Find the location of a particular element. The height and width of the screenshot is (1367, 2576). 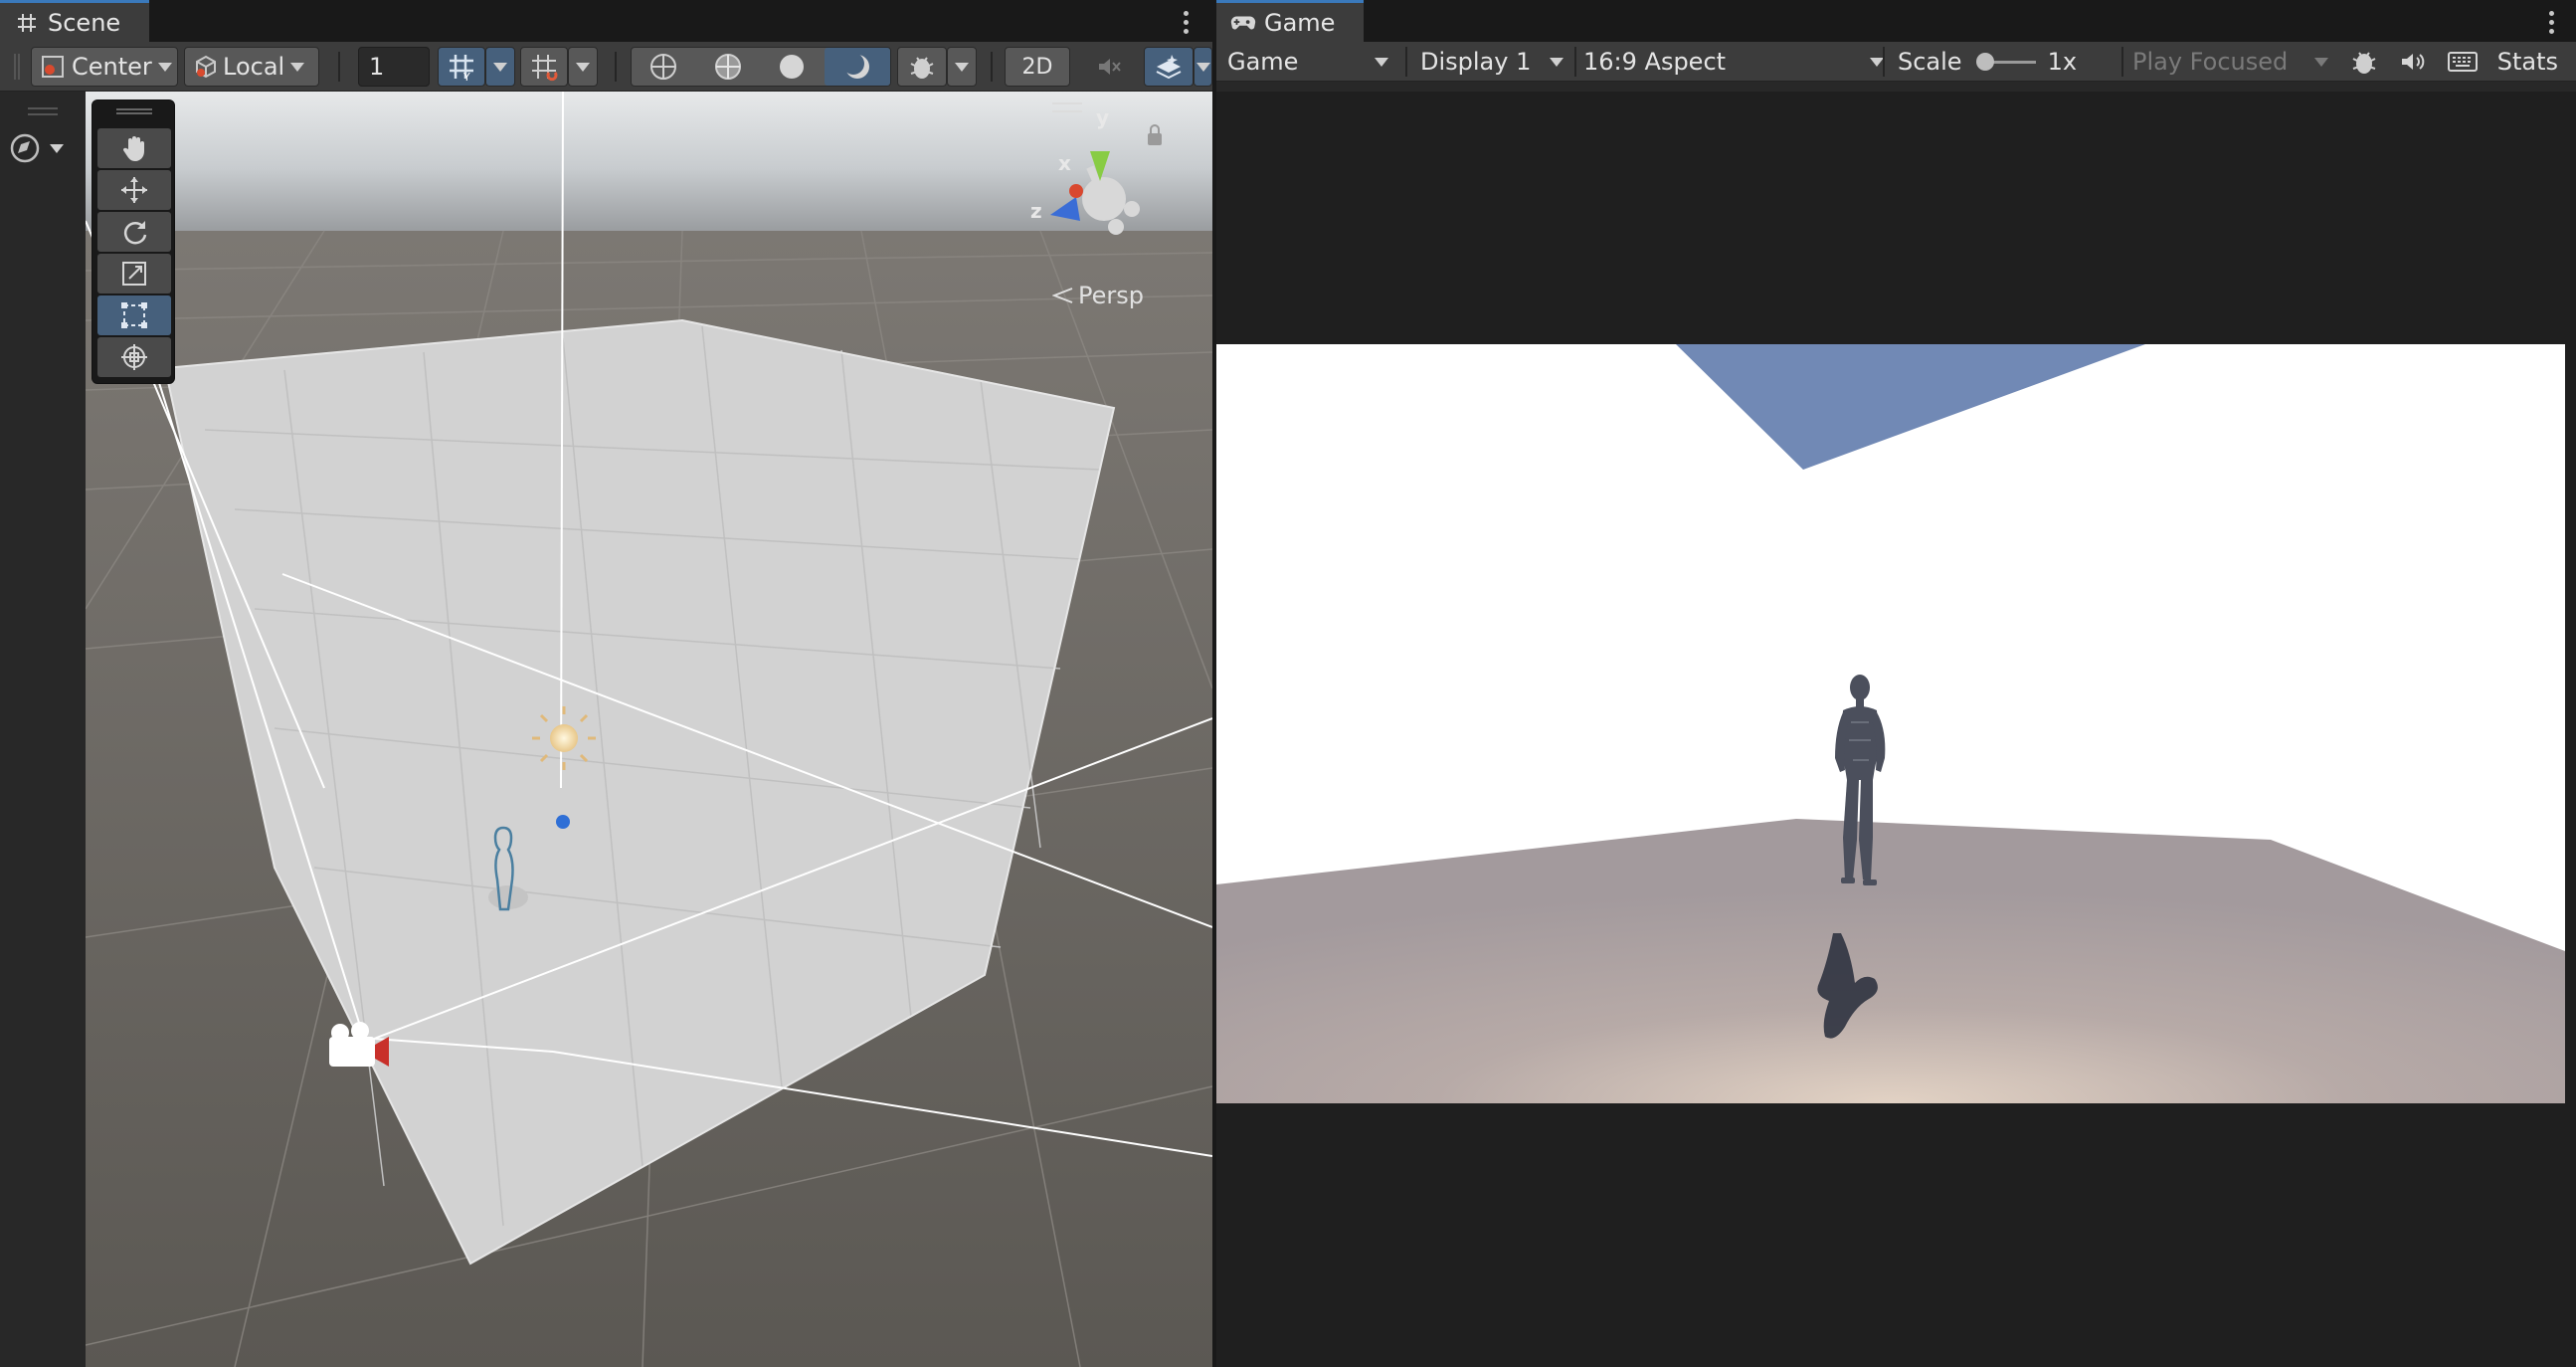

scale-label: Scale is located at coordinates (1930, 62).